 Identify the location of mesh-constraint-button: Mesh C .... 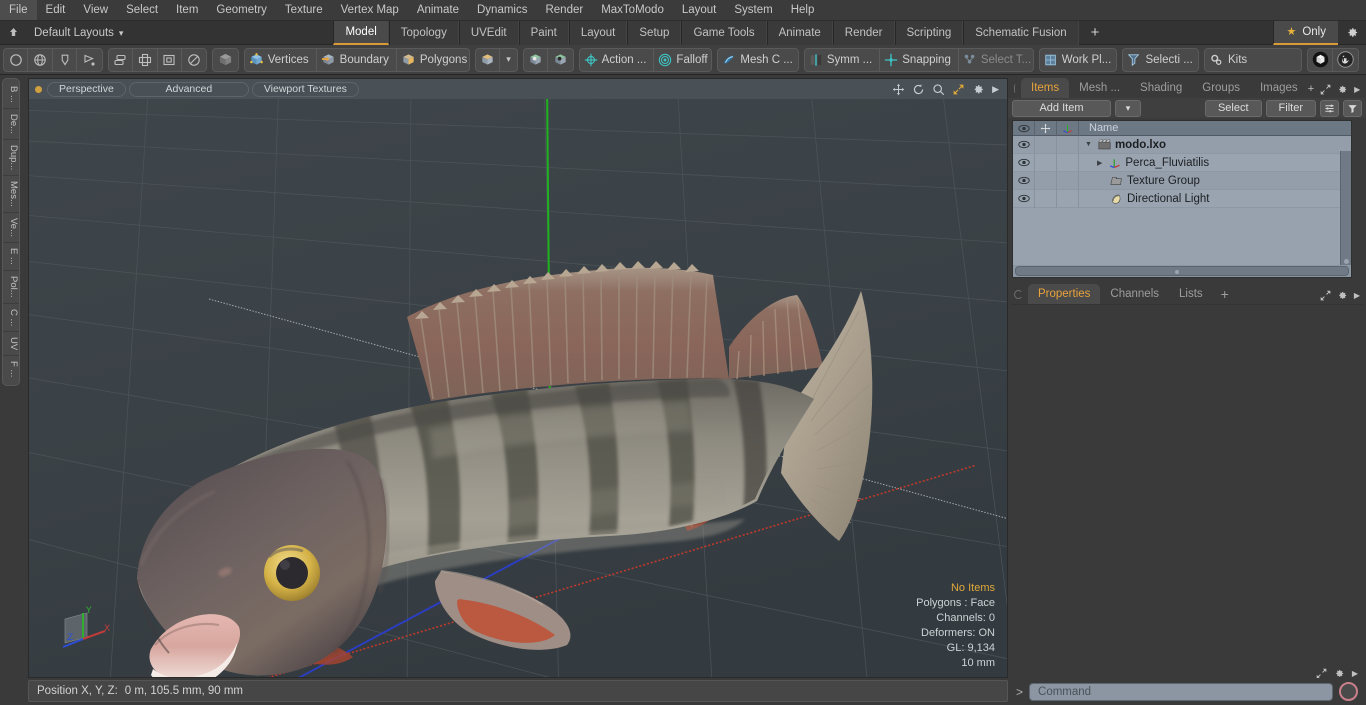
(758, 60).